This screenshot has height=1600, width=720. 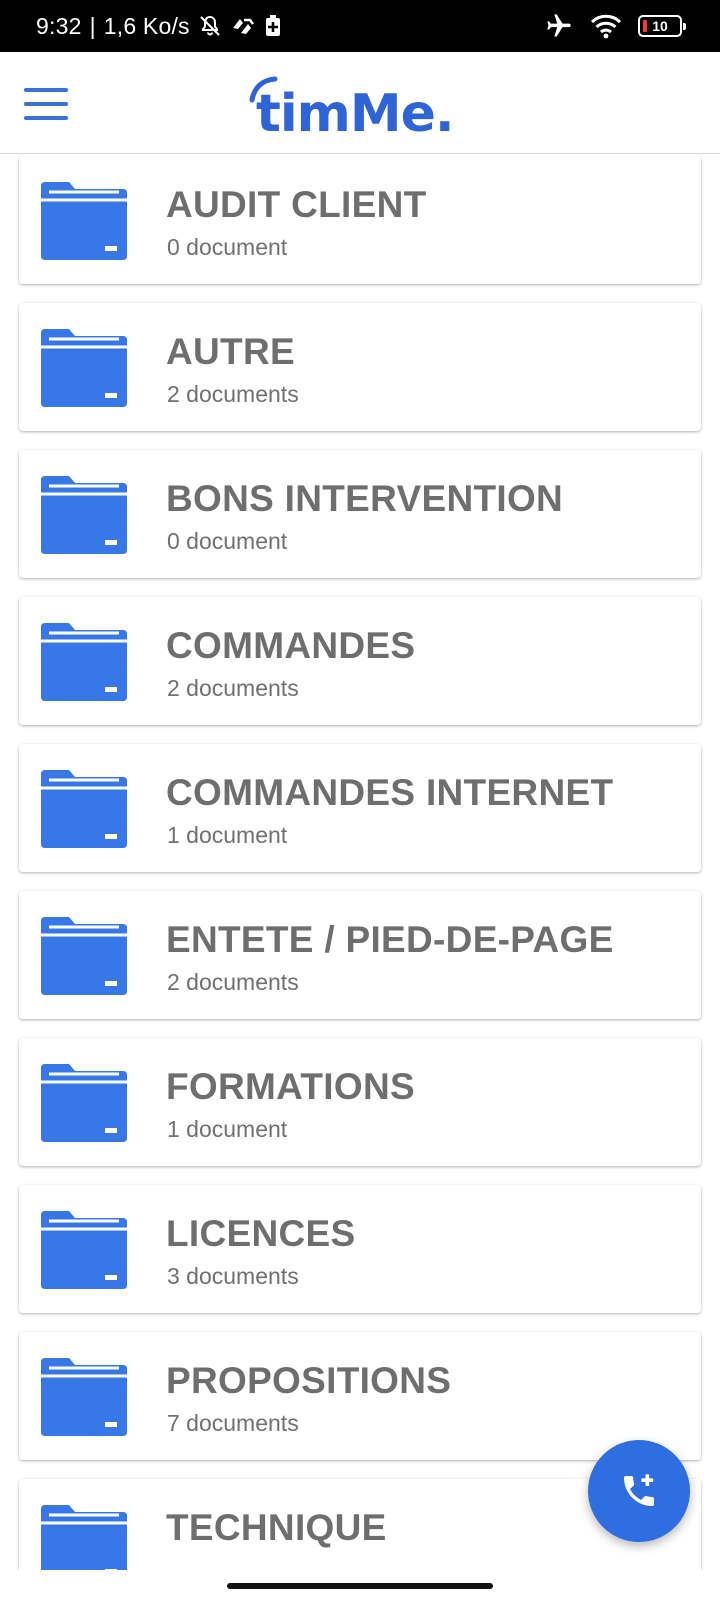 I want to click on folder-card: COMMANDES 2 documents, so click(x=360, y=661).